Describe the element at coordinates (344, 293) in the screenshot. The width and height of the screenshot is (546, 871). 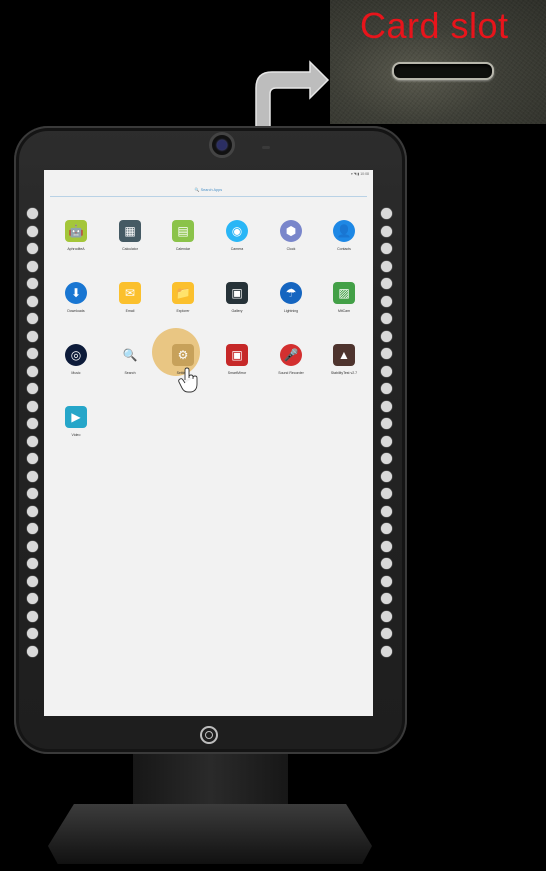
I see `mticam-icon: ▨` at that location.